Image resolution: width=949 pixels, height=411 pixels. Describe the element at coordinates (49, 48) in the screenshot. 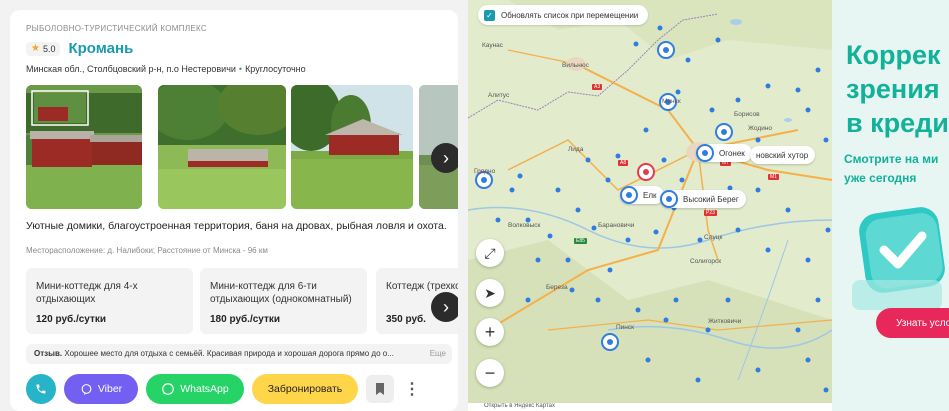

I see `rating-value: 5.0` at that location.